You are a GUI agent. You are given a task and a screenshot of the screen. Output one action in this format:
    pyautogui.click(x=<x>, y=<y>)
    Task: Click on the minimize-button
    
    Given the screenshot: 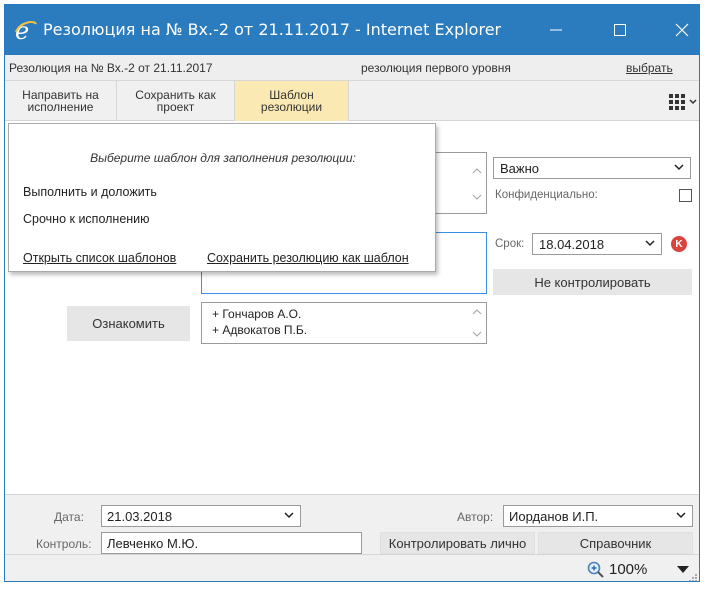 What is the action you would take?
    pyautogui.click(x=556, y=30)
    